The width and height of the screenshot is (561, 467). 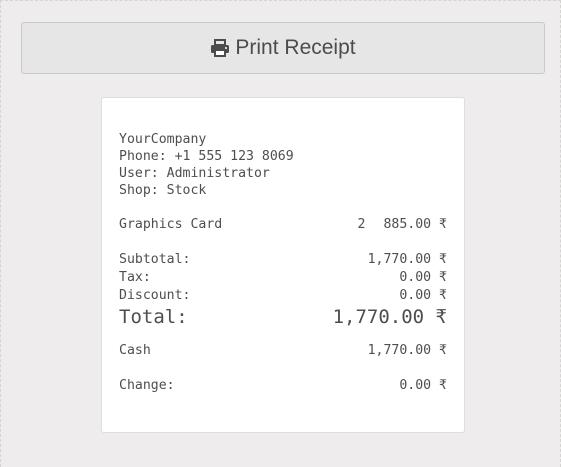 What do you see at coordinates (283, 351) in the screenshot?
I see `payment-row: Cash 1,770.00 ₹` at bounding box center [283, 351].